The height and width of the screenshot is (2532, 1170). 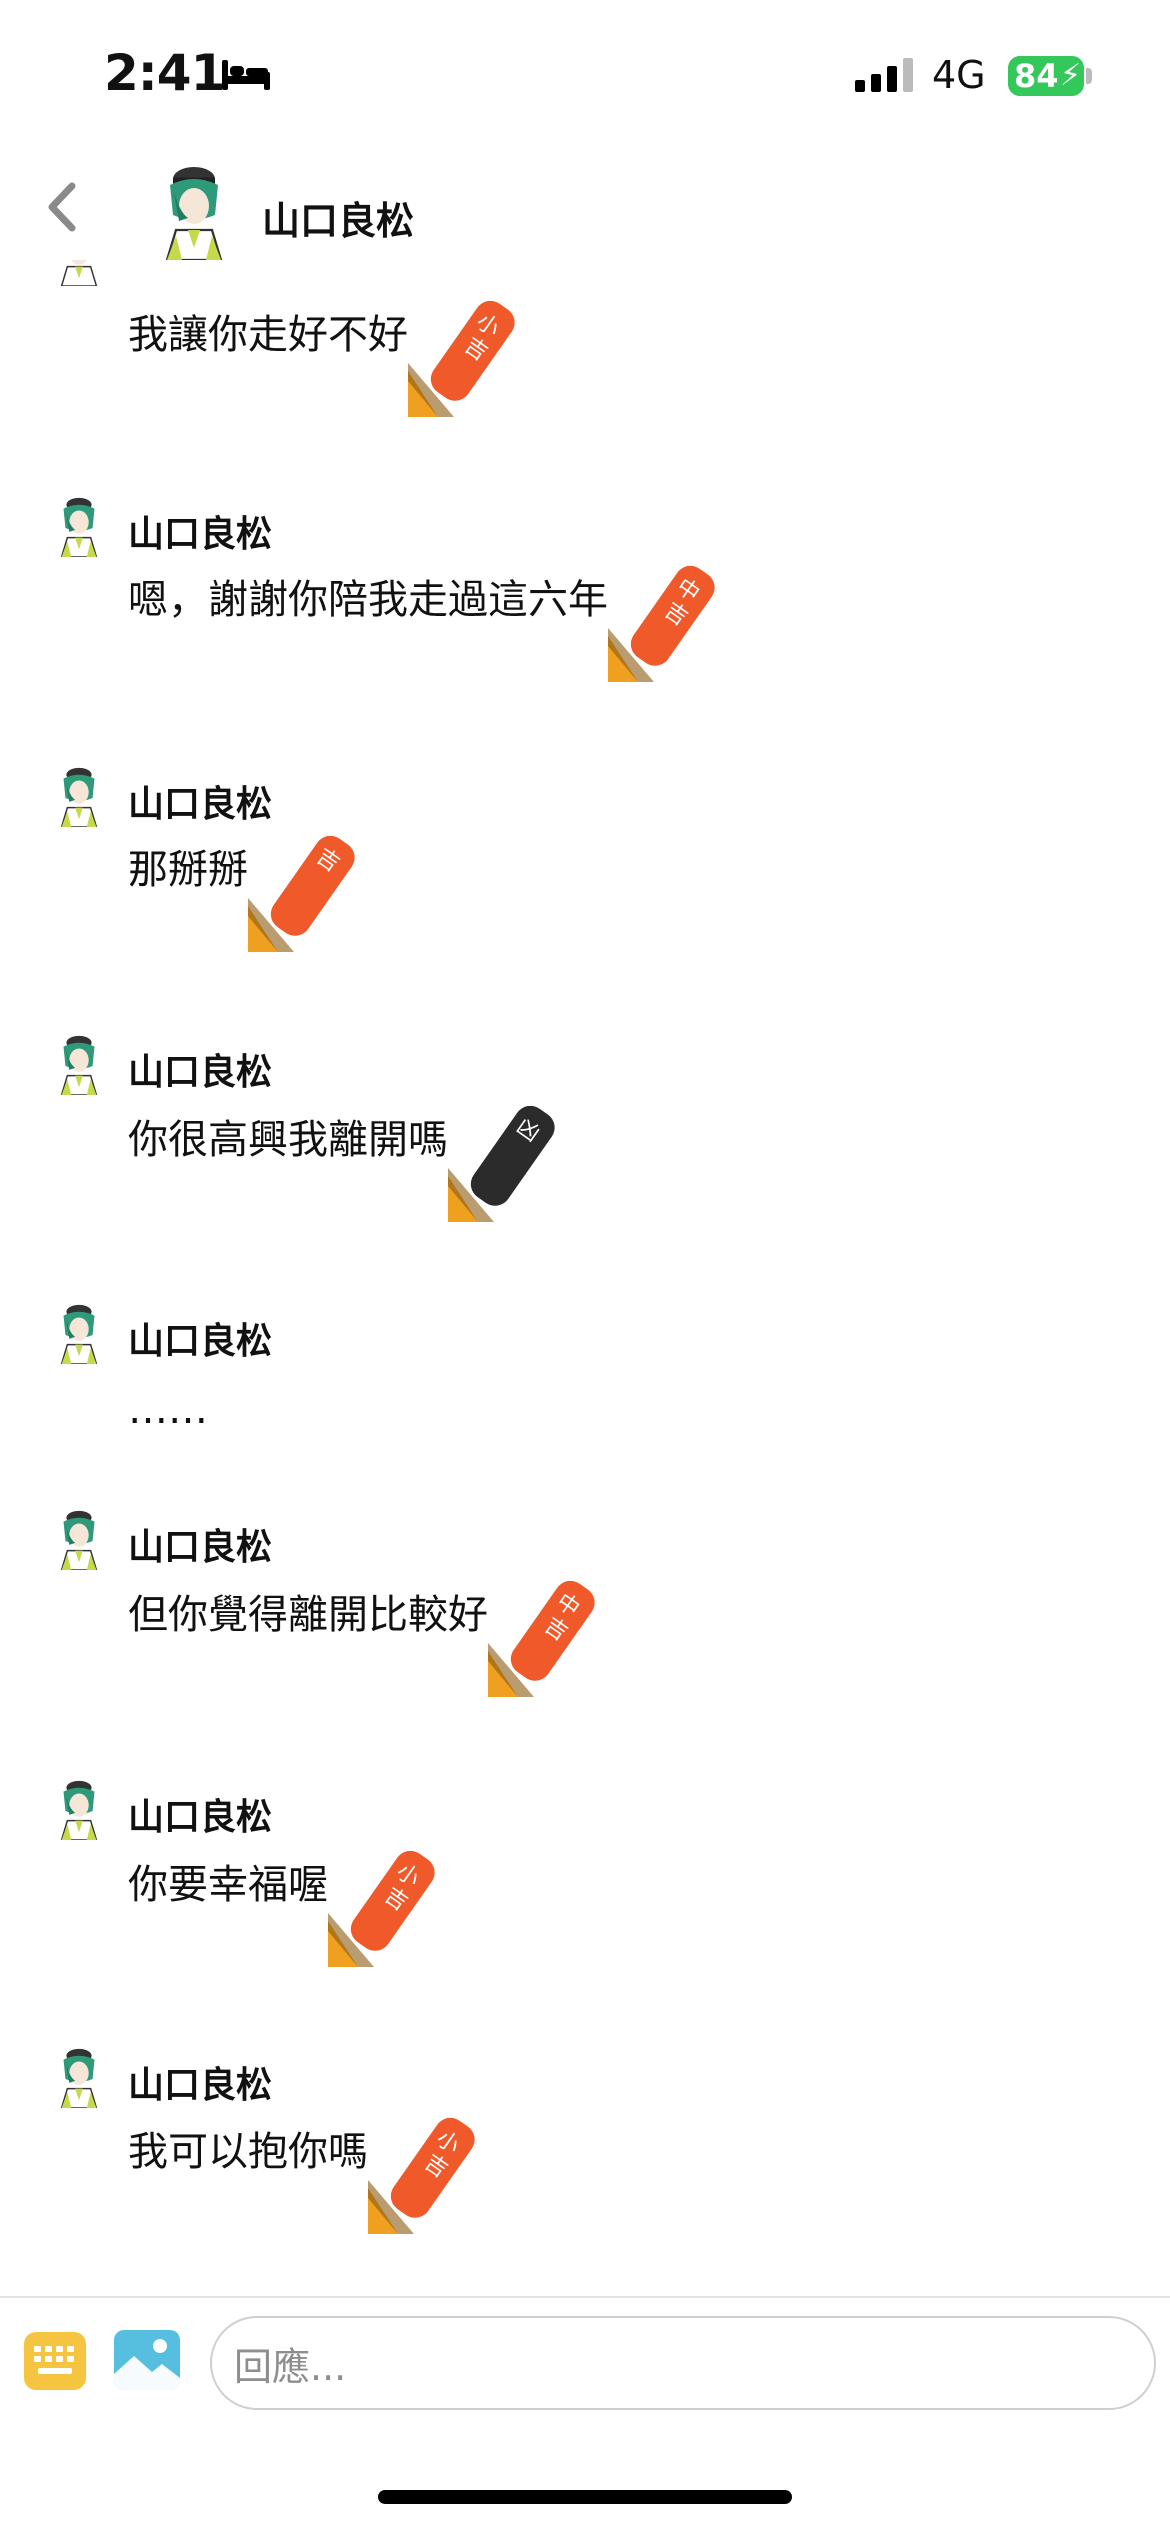 What do you see at coordinates (194, 214) in the screenshot?
I see `header-avatar` at bounding box center [194, 214].